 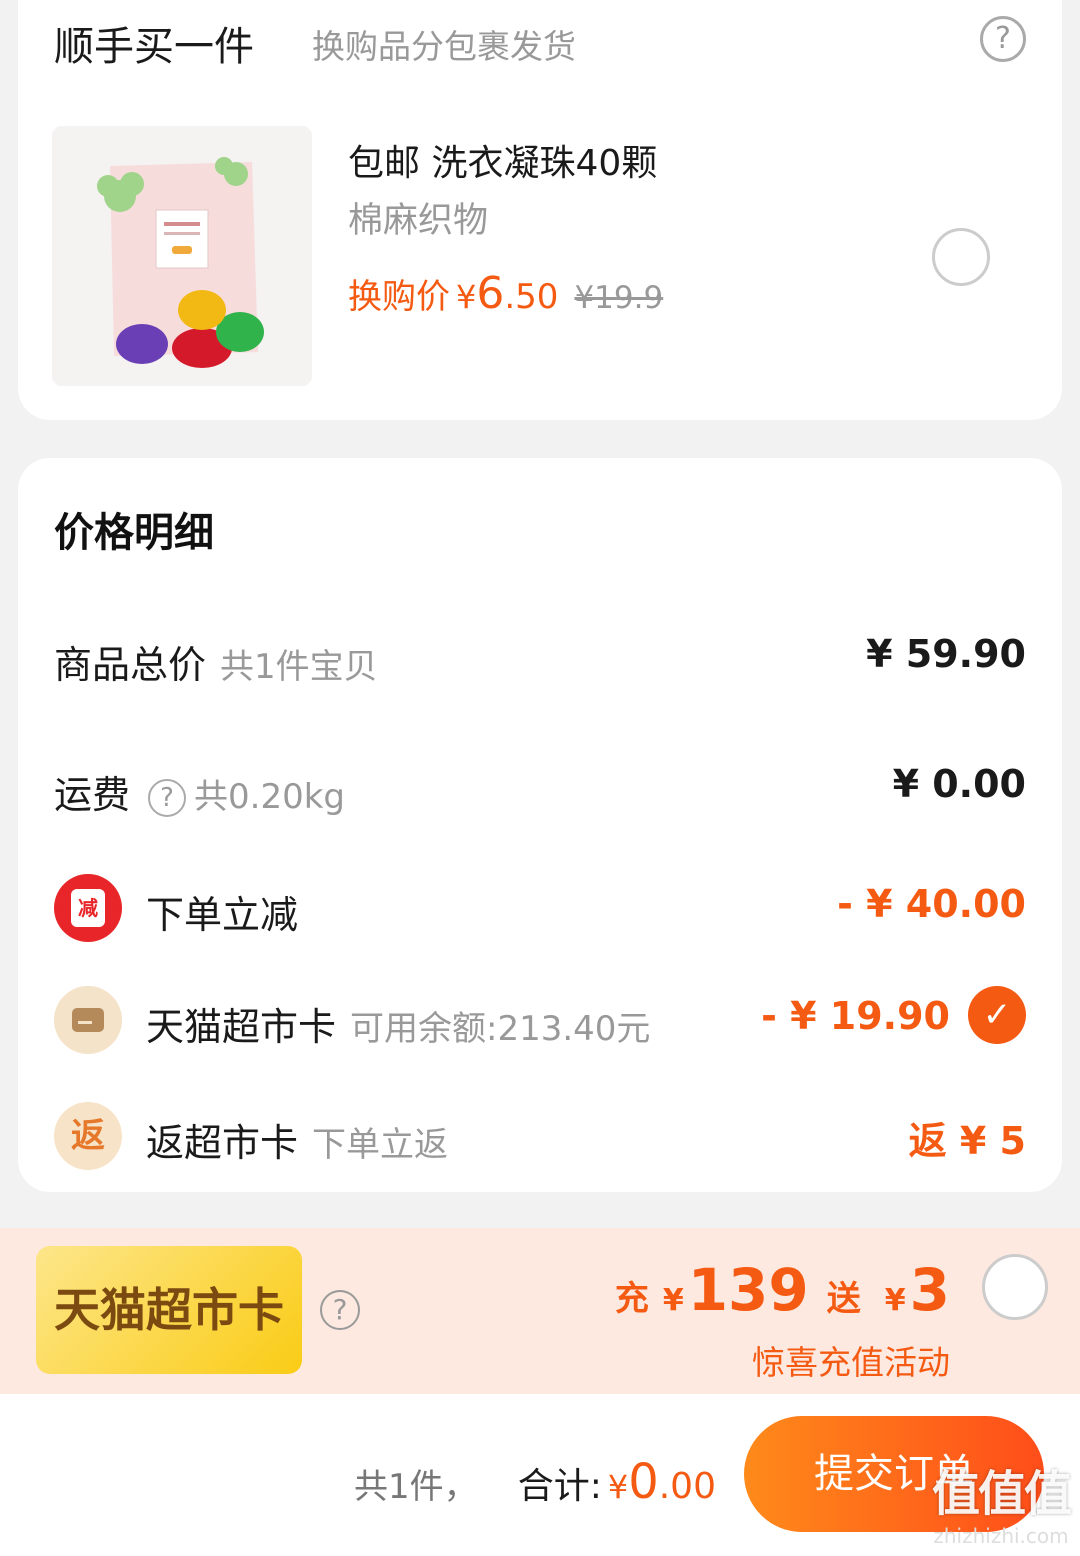 What do you see at coordinates (687, 1486) in the screenshot?
I see `total-decimal: .00` at bounding box center [687, 1486].